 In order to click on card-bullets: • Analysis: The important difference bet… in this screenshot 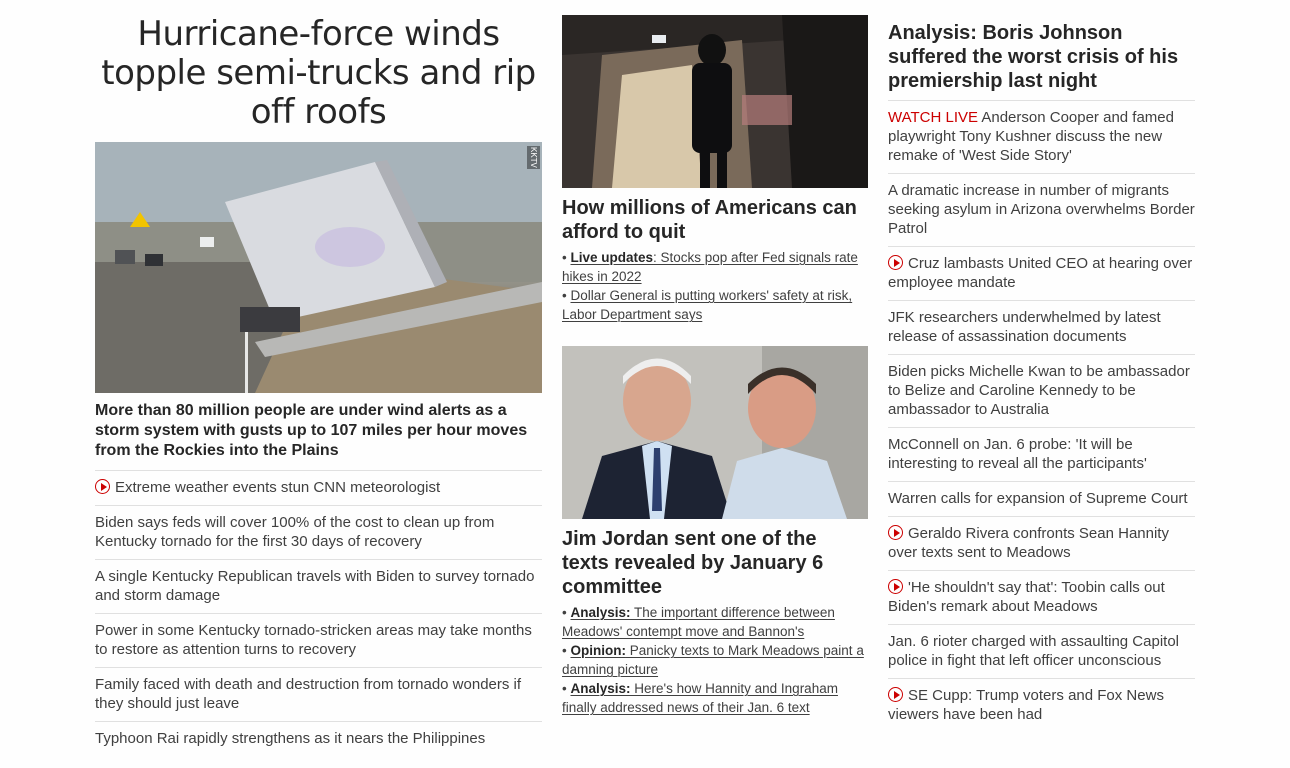, I will do `click(715, 660)`.